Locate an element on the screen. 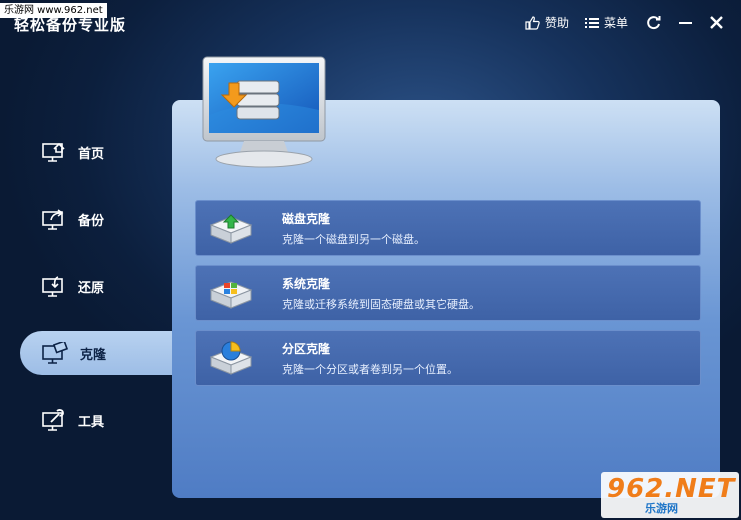  menu-list-icon is located at coordinates (591, 22).